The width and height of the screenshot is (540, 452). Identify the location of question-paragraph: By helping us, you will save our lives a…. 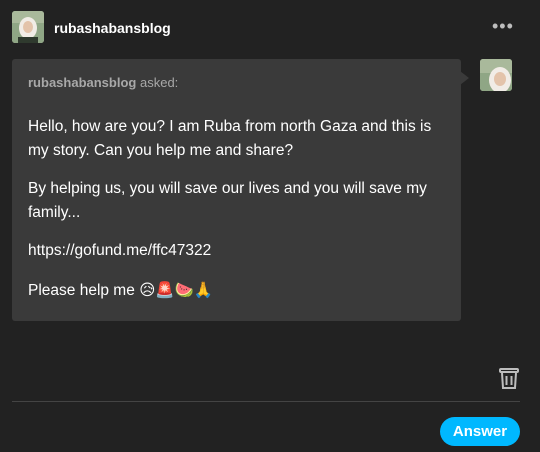
(227, 200).